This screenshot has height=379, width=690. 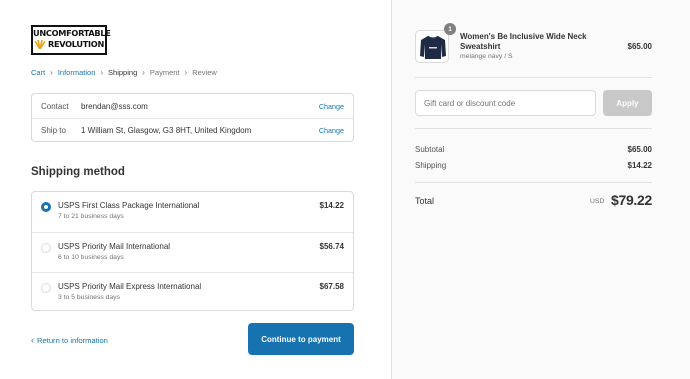 I want to click on breadcrumb-cart: Cart, so click(x=38, y=72).